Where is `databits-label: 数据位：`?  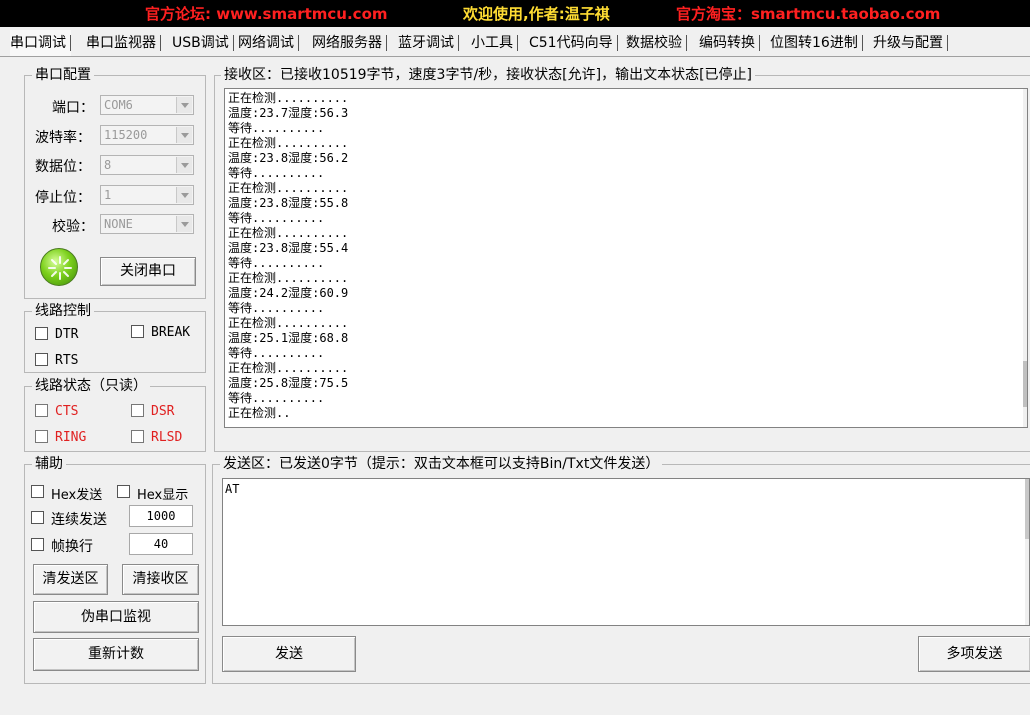
databits-label: 数据位： is located at coordinates (63, 167).